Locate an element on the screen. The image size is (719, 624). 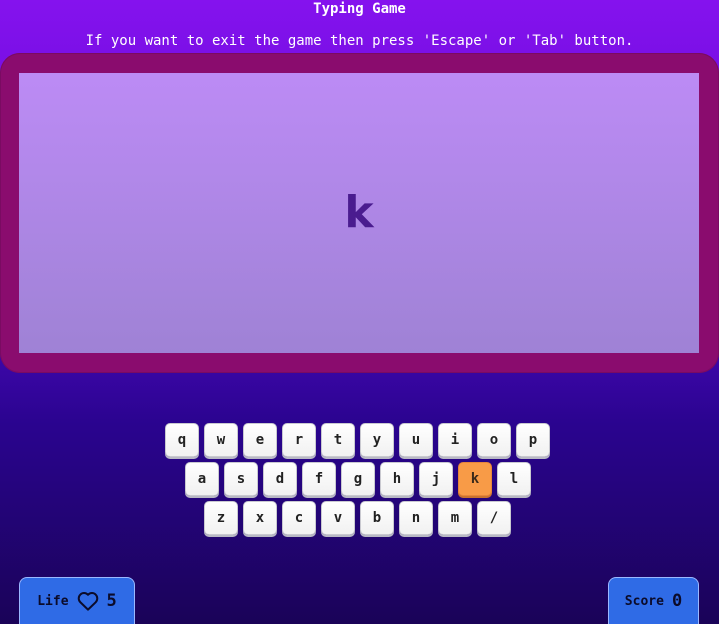
key-d: d is located at coordinates (280, 479).